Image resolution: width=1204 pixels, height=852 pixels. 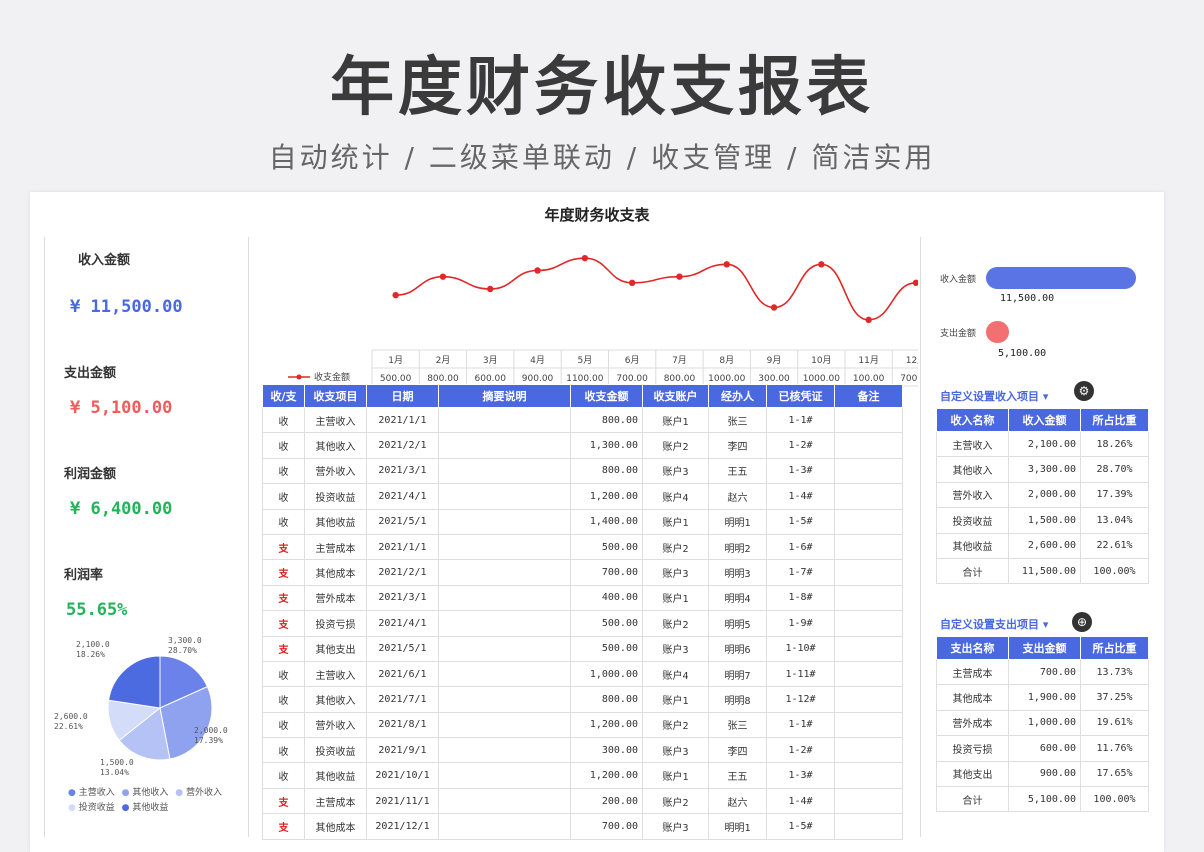 I want to click on table-cell: 2,000.00, so click(x=1044, y=495).